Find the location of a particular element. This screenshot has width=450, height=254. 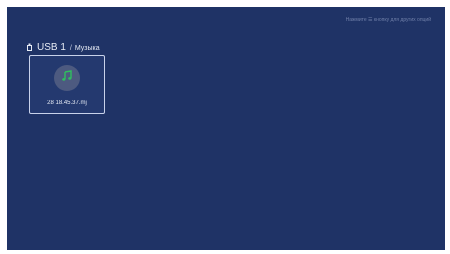

music-note-icon is located at coordinates (67, 78).